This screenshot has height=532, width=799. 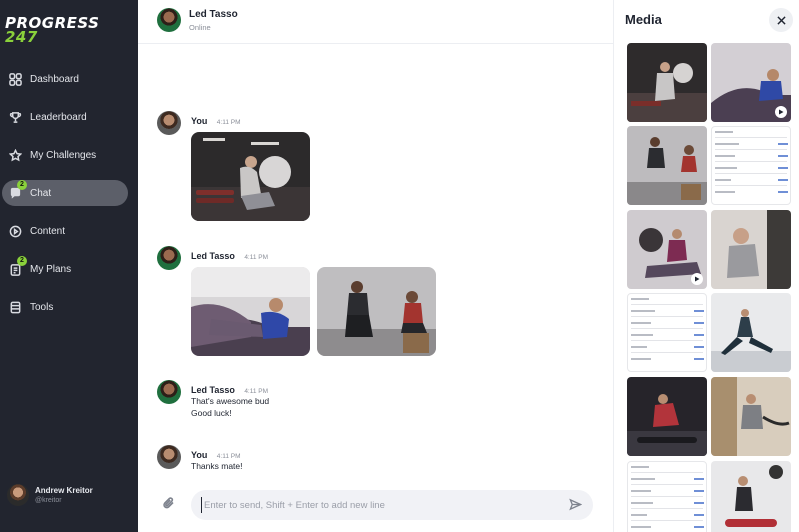 I want to click on sidebar-item-label: My Challenges, so click(x=63, y=155).